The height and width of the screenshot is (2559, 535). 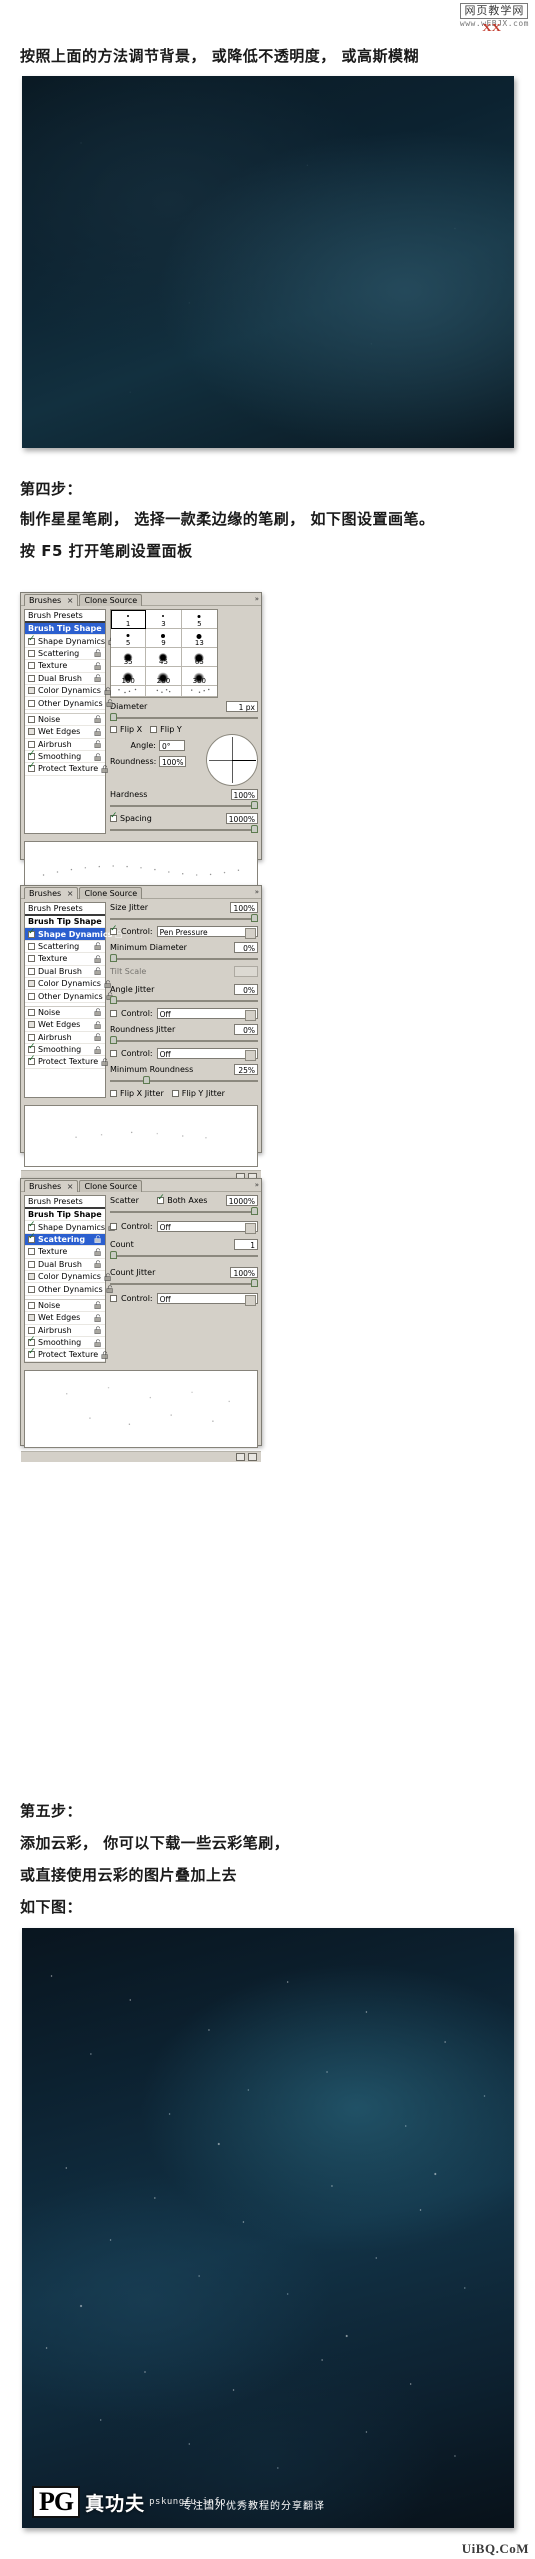 I want to click on min-roundness-slider, so click(x=184, y=1080).